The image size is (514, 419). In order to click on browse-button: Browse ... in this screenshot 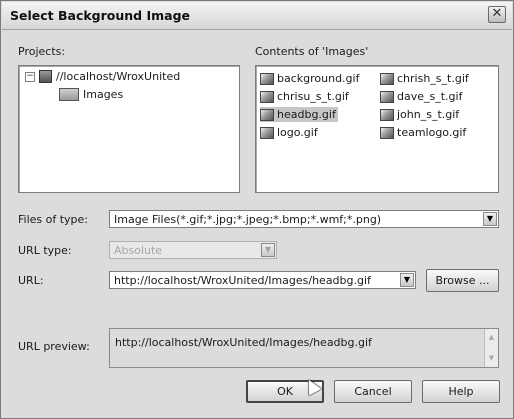, I will do `click(462, 280)`.